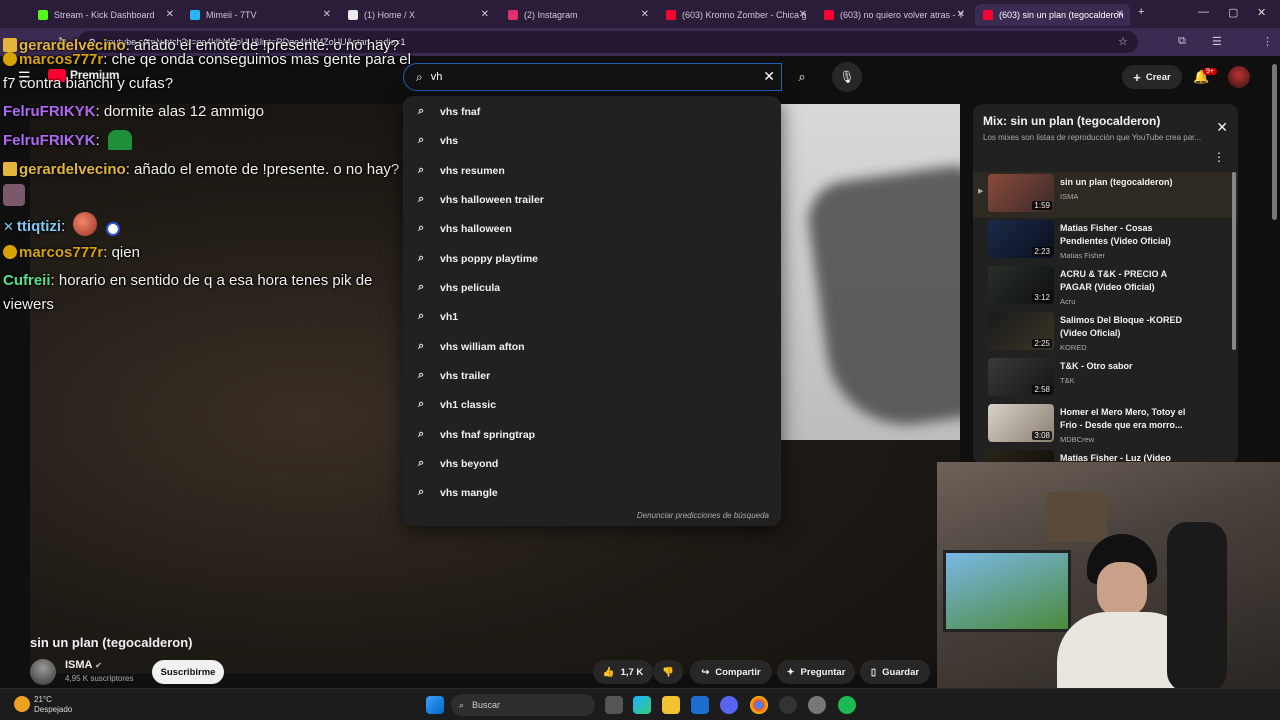  Describe the element at coordinates (1217, 41) in the screenshot. I see `sidebar-icon: ☰` at that location.